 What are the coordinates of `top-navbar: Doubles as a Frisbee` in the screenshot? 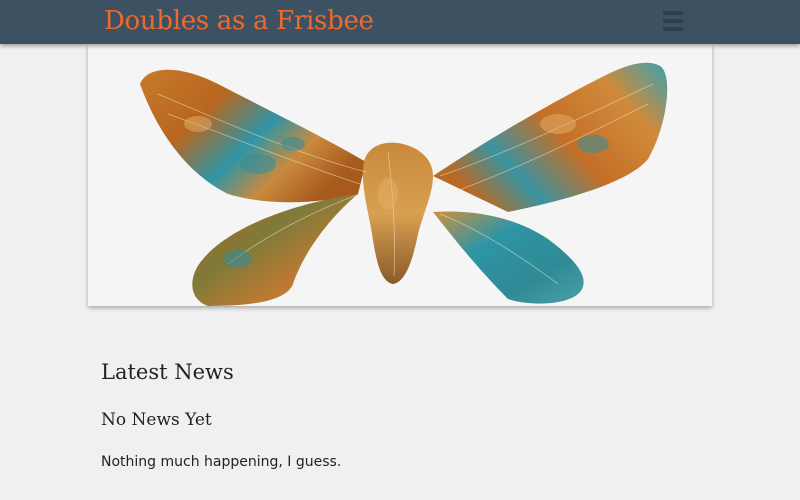 It's located at (400, 22).